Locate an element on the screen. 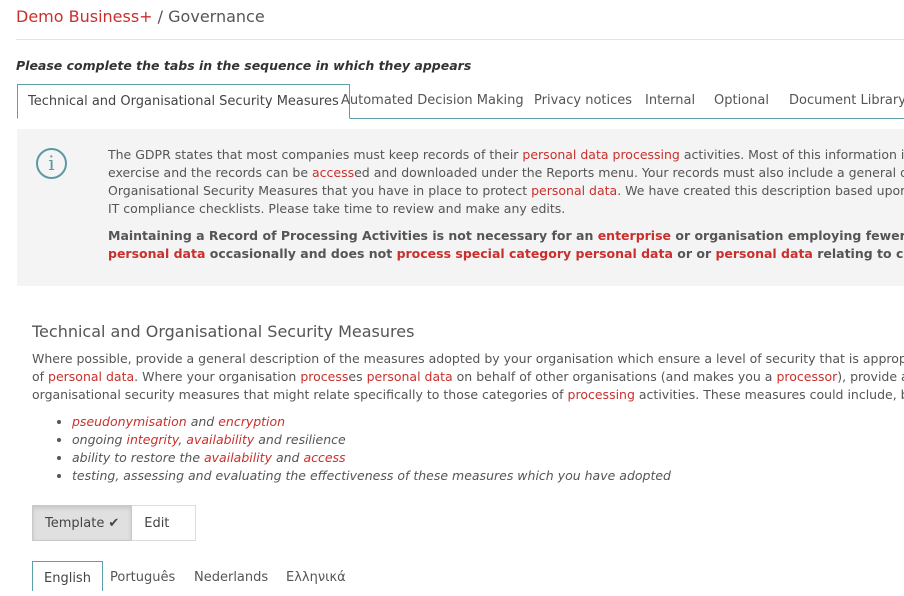 The image size is (904, 596). info-icon: i is located at coordinates (51, 163).